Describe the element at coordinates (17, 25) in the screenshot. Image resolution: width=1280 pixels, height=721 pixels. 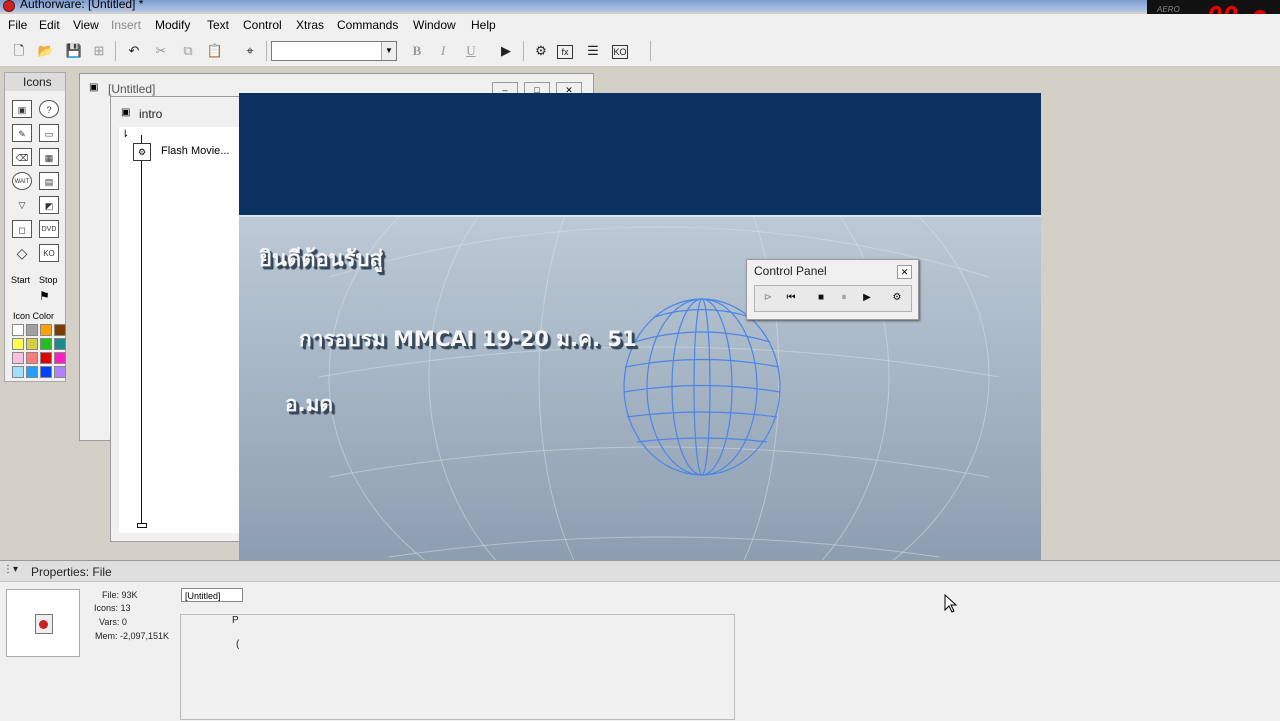
I see `menu-file: File` at that location.